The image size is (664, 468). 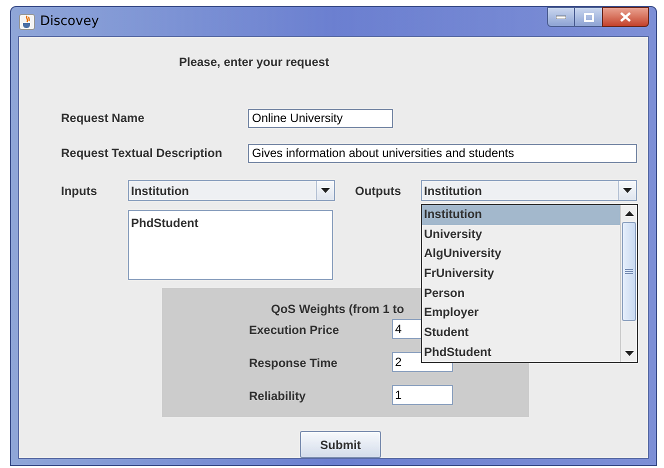 I want to click on inputs-label: Inputs, so click(x=79, y=191).